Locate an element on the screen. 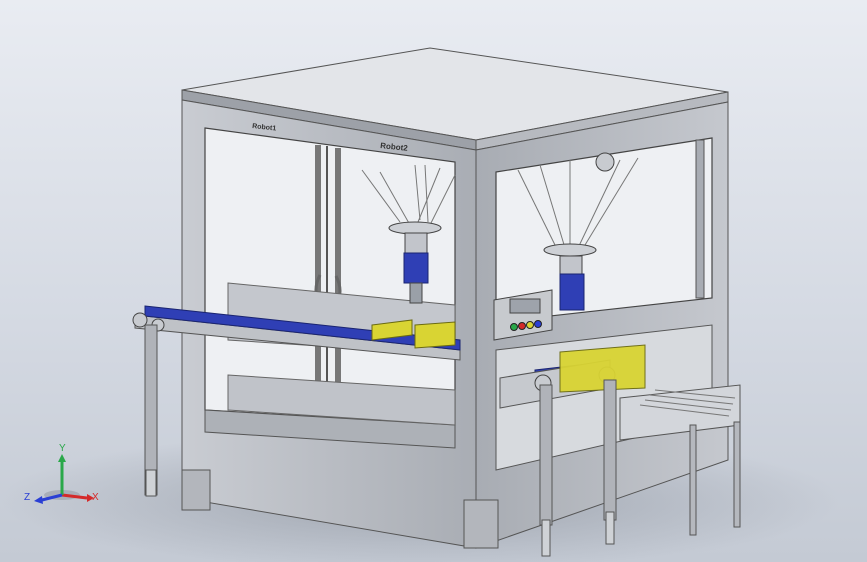  triad-z-label: Z is located at coordinates (27, 497).